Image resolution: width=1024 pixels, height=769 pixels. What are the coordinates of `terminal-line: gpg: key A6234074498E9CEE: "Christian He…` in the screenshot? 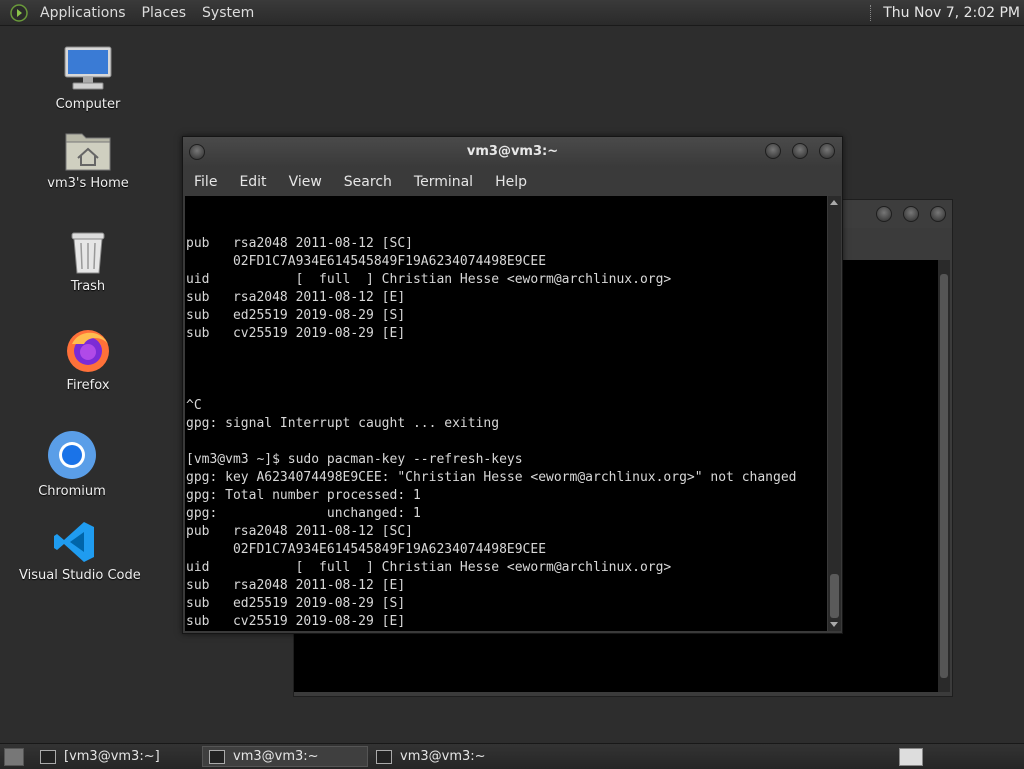 It's located at (491, 477).